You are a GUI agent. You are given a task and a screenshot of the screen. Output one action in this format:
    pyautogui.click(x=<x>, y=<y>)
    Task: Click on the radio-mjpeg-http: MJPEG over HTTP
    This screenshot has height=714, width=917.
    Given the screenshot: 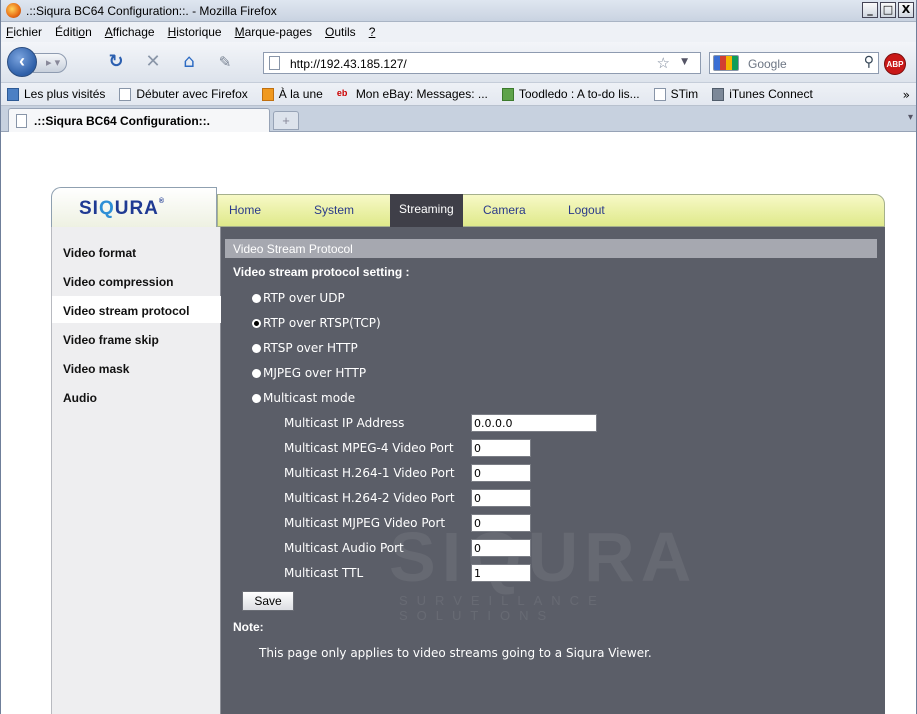 What is the action you would take?
    pyautogui.click(x=309, y=373)
    